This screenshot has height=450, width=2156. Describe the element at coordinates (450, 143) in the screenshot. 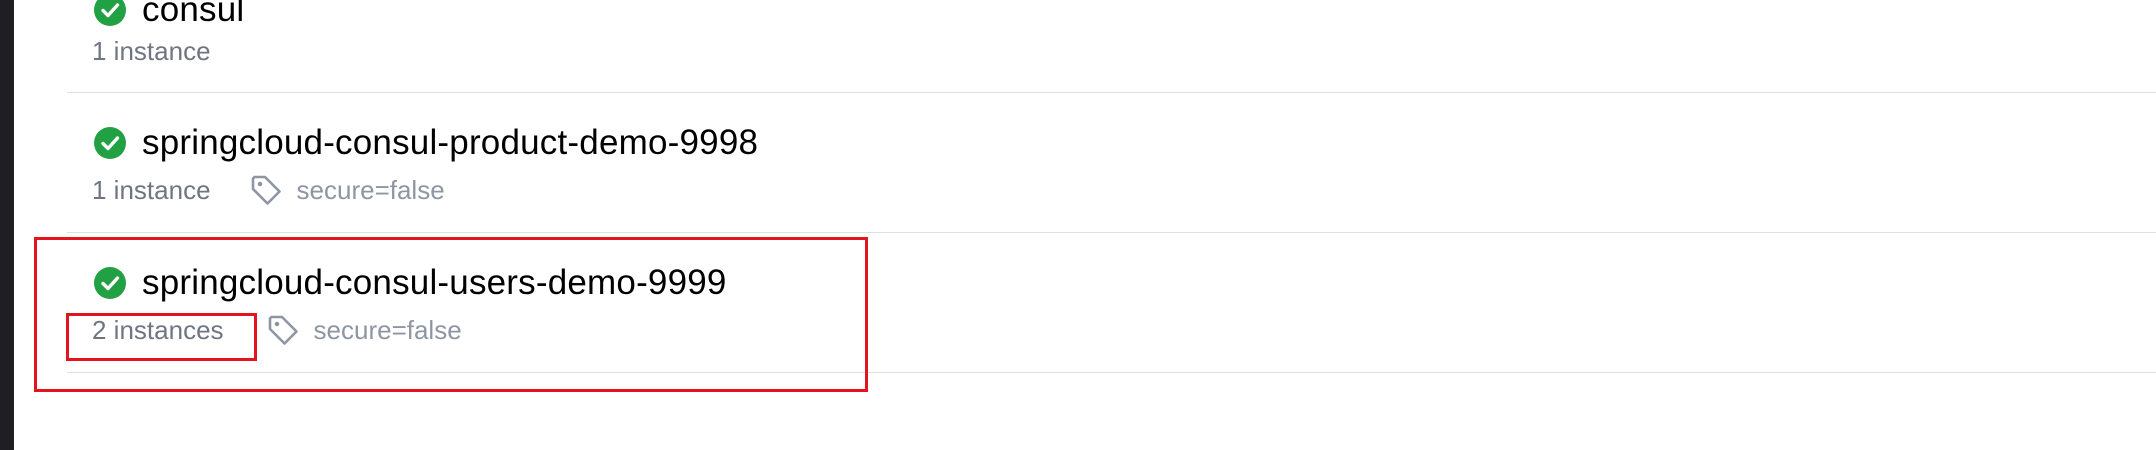

I see `service-name: springcloud-consul-product-demo-9998` at that location.